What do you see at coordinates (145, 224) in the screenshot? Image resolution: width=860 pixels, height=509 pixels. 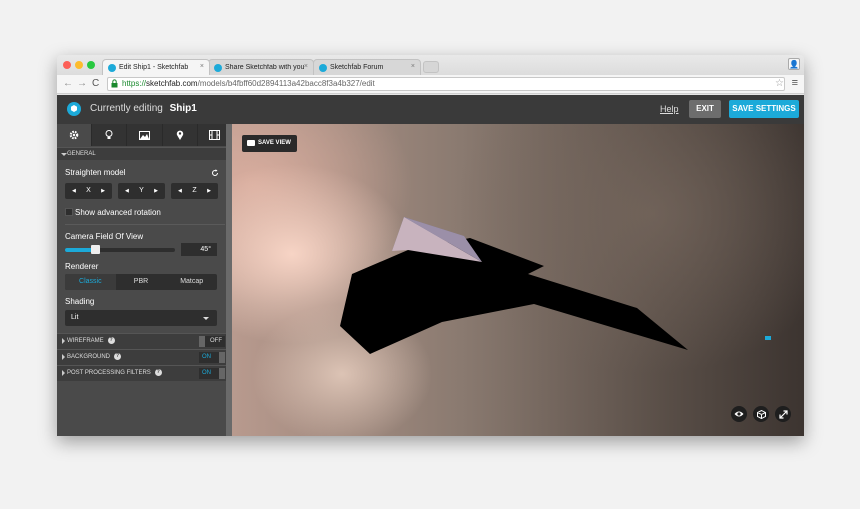 I see `divider` at bounding box center [145, 224].